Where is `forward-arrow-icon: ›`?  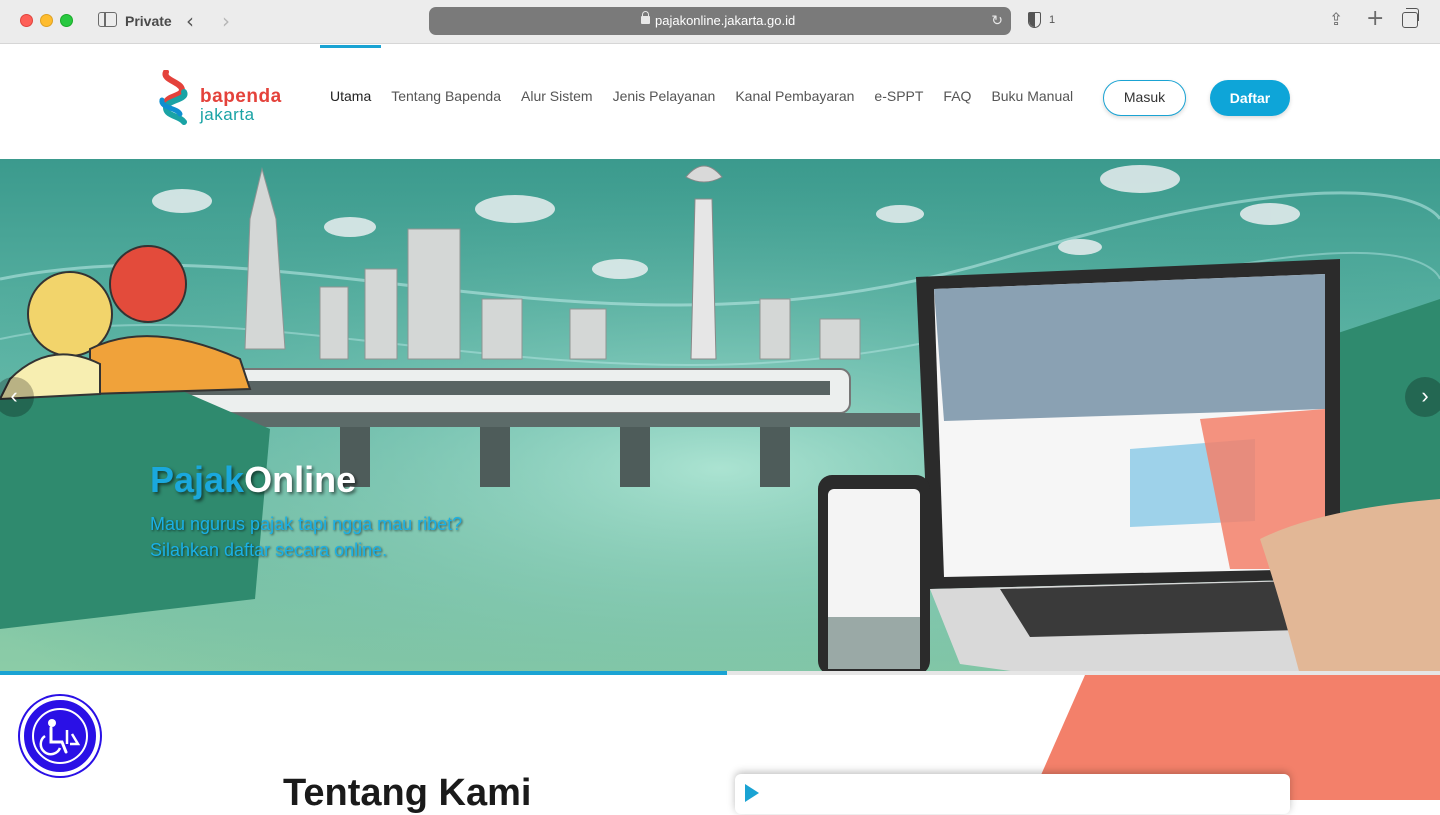
forward-arrow-icon: › is located at coordinates (226, 21).